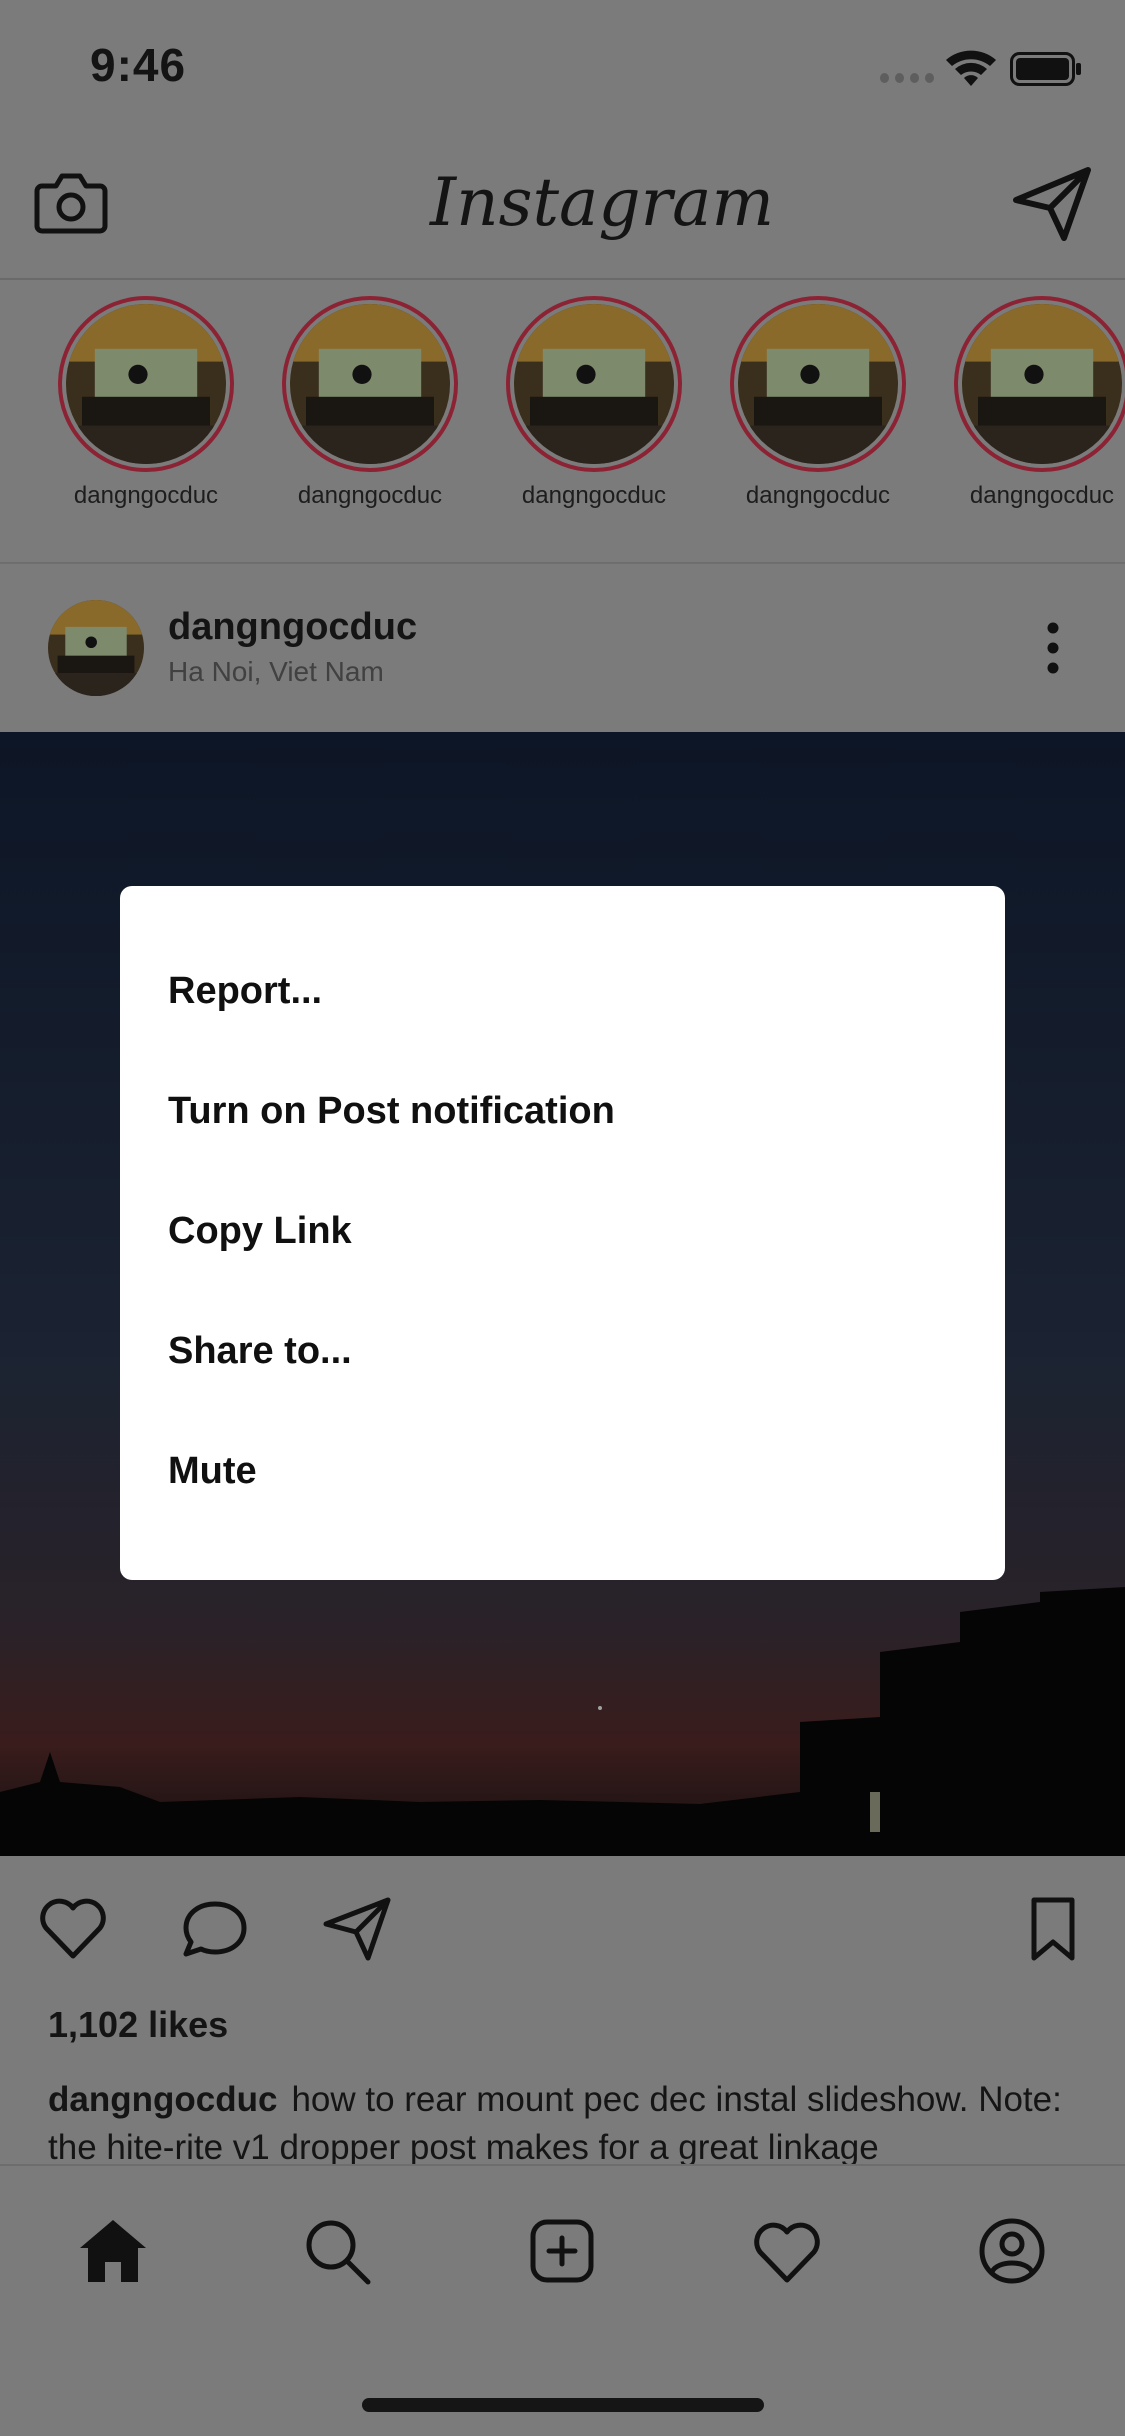  What do you see at coordinates (1053, 648) in the screenshot?
I see `more-options-icon` at bounding box center [1053, 648].